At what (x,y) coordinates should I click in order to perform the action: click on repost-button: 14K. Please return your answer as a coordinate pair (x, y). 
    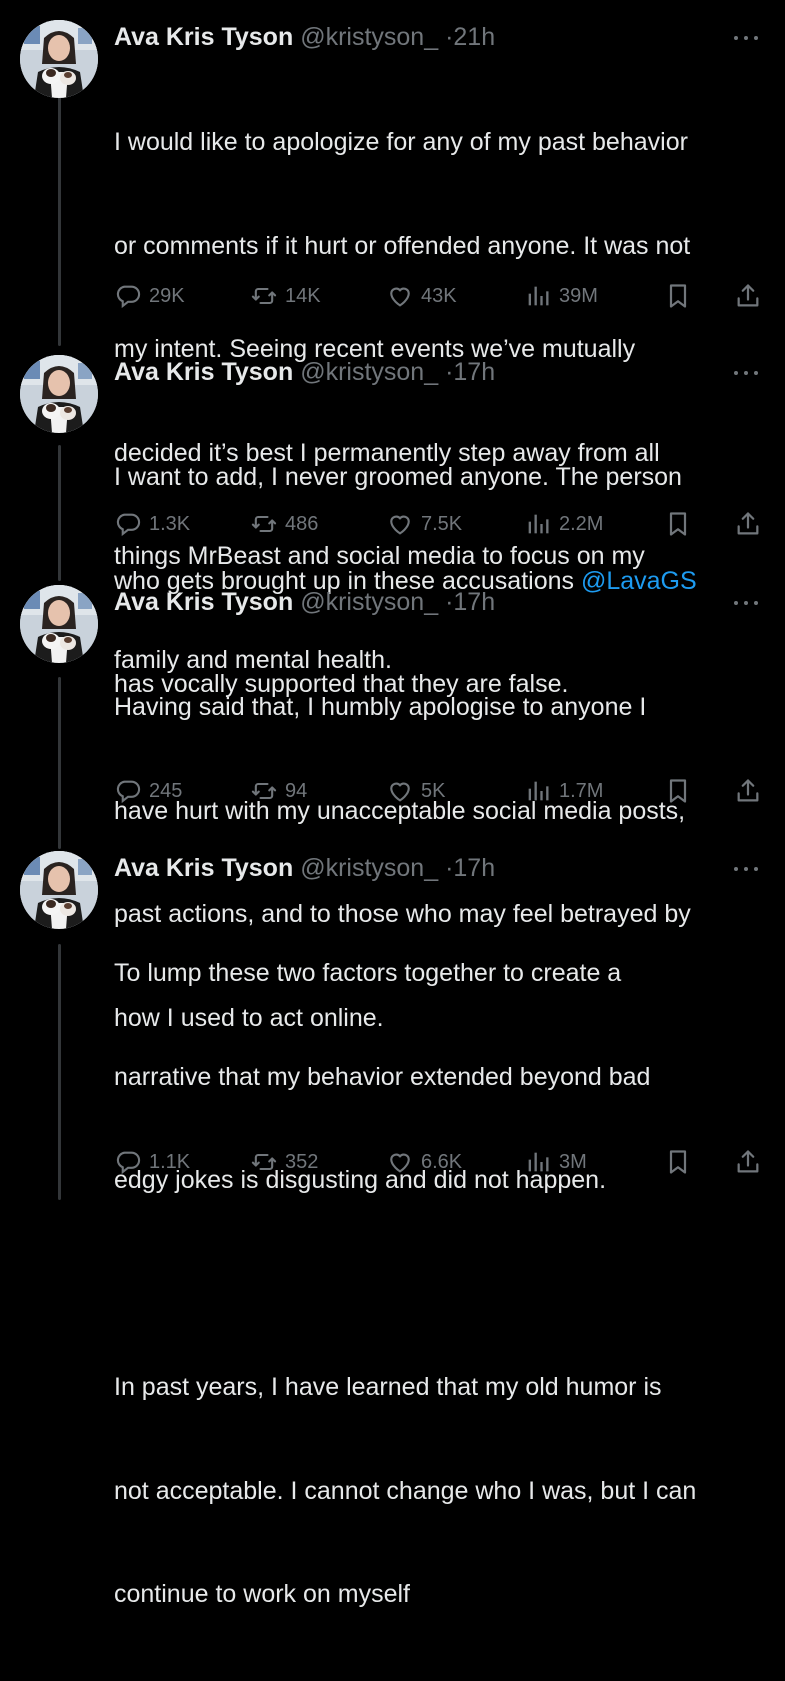
    Looking at the image, I should click on (285, 296).